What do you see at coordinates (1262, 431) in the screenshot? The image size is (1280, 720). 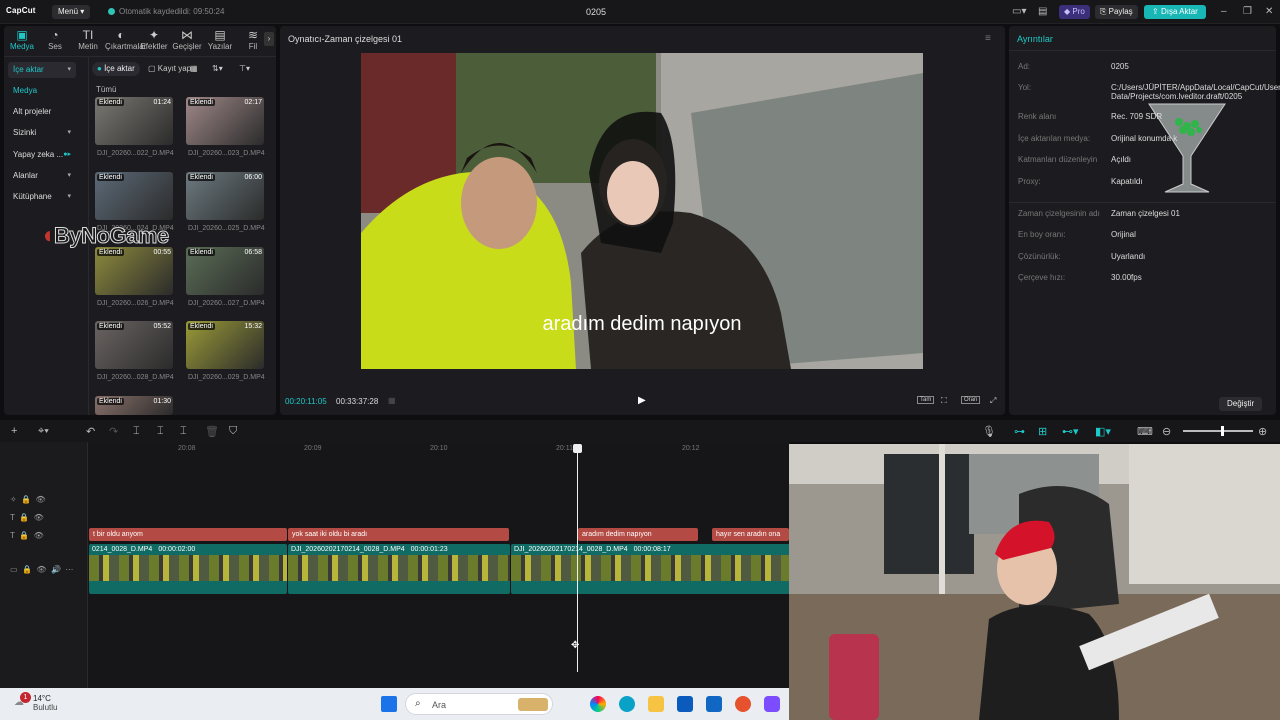 I see `zoom-in-icon: ⊕` at bounding box center [1262, 431].